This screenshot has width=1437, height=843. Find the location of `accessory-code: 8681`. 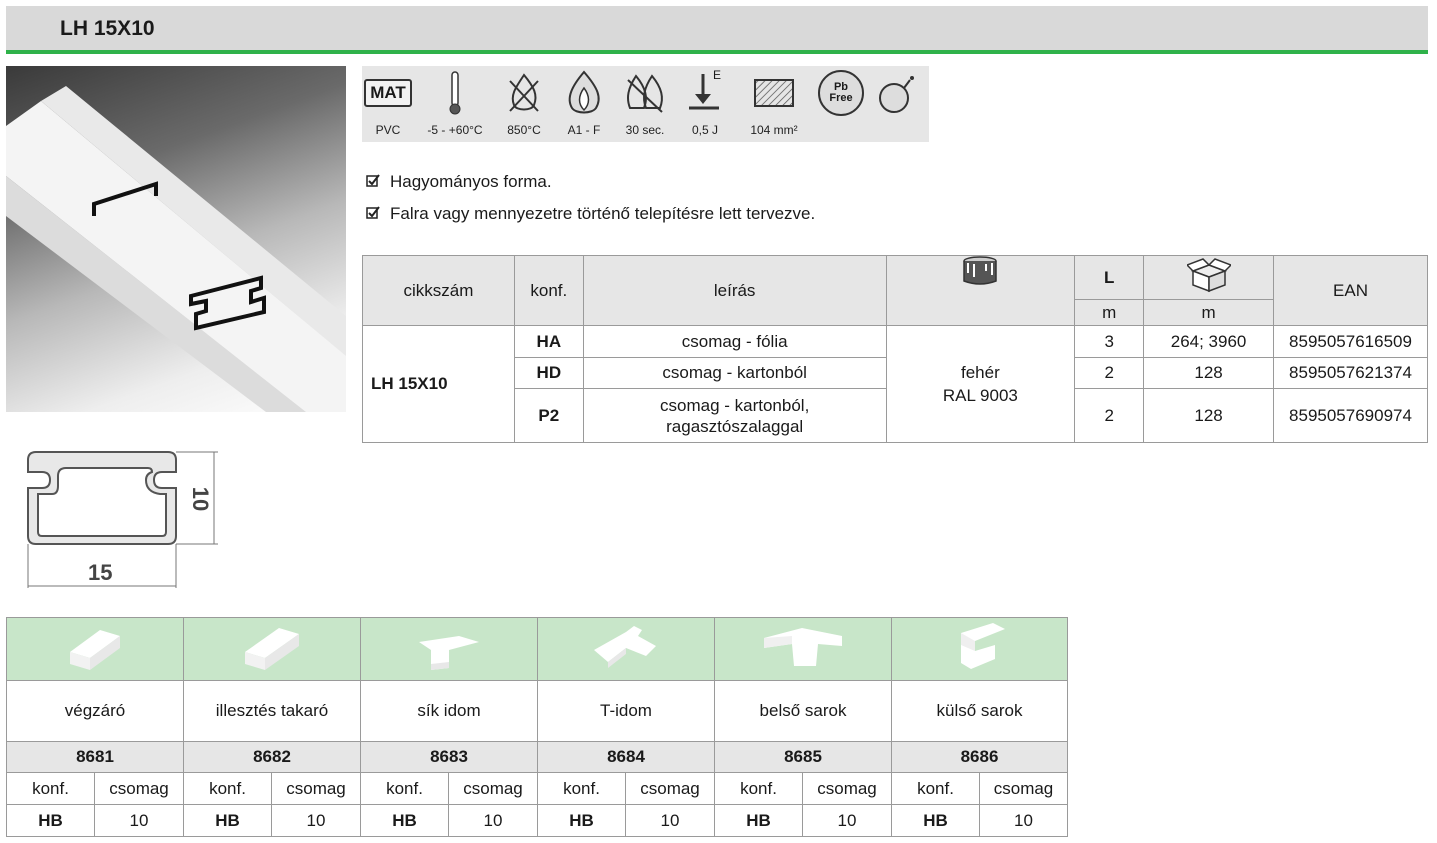

accessory-code: 8681 is located at coordinates (95, 757).